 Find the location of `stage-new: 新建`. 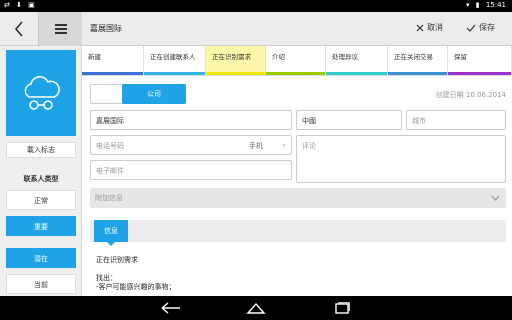

stage-new: 新建 is located at coordinates (113, 60).